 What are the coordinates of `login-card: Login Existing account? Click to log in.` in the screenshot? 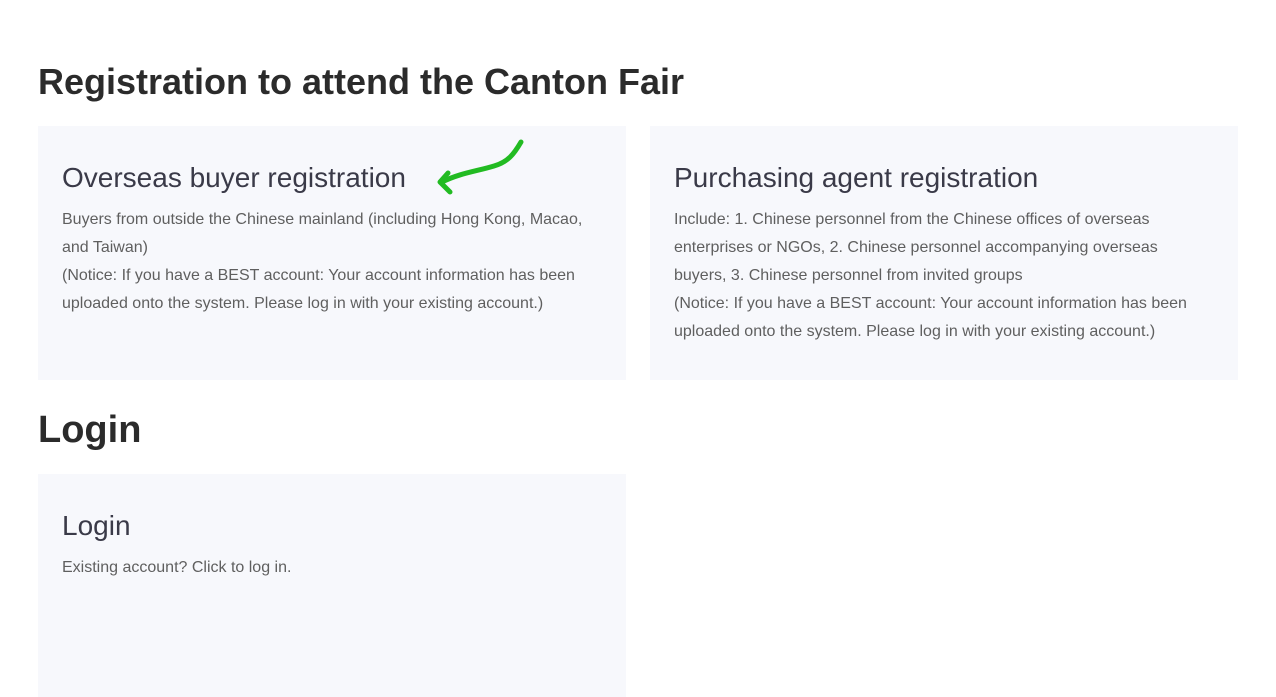 It's located at (332, 585).